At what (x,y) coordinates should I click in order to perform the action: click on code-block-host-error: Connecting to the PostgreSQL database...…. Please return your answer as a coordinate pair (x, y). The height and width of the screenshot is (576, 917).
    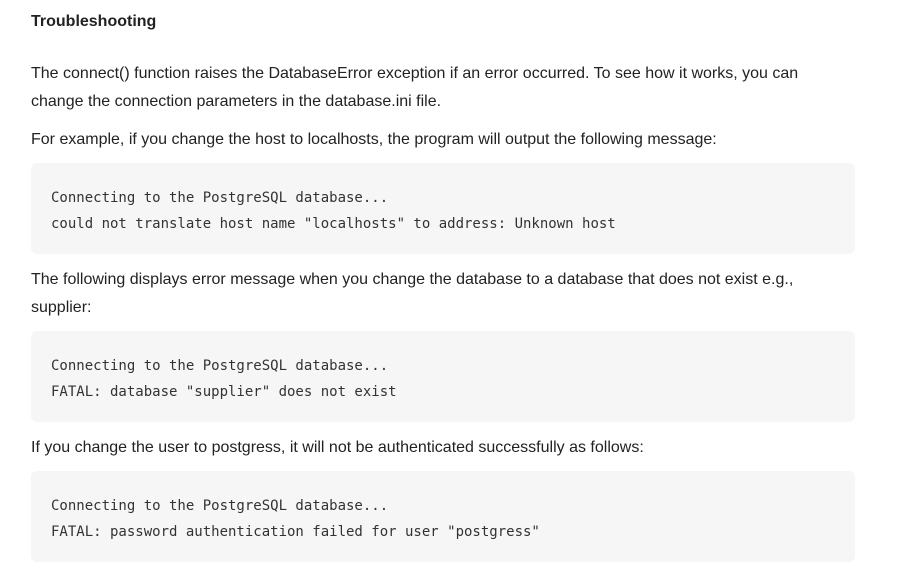
    Looking at the image, I should click on (443, 208).